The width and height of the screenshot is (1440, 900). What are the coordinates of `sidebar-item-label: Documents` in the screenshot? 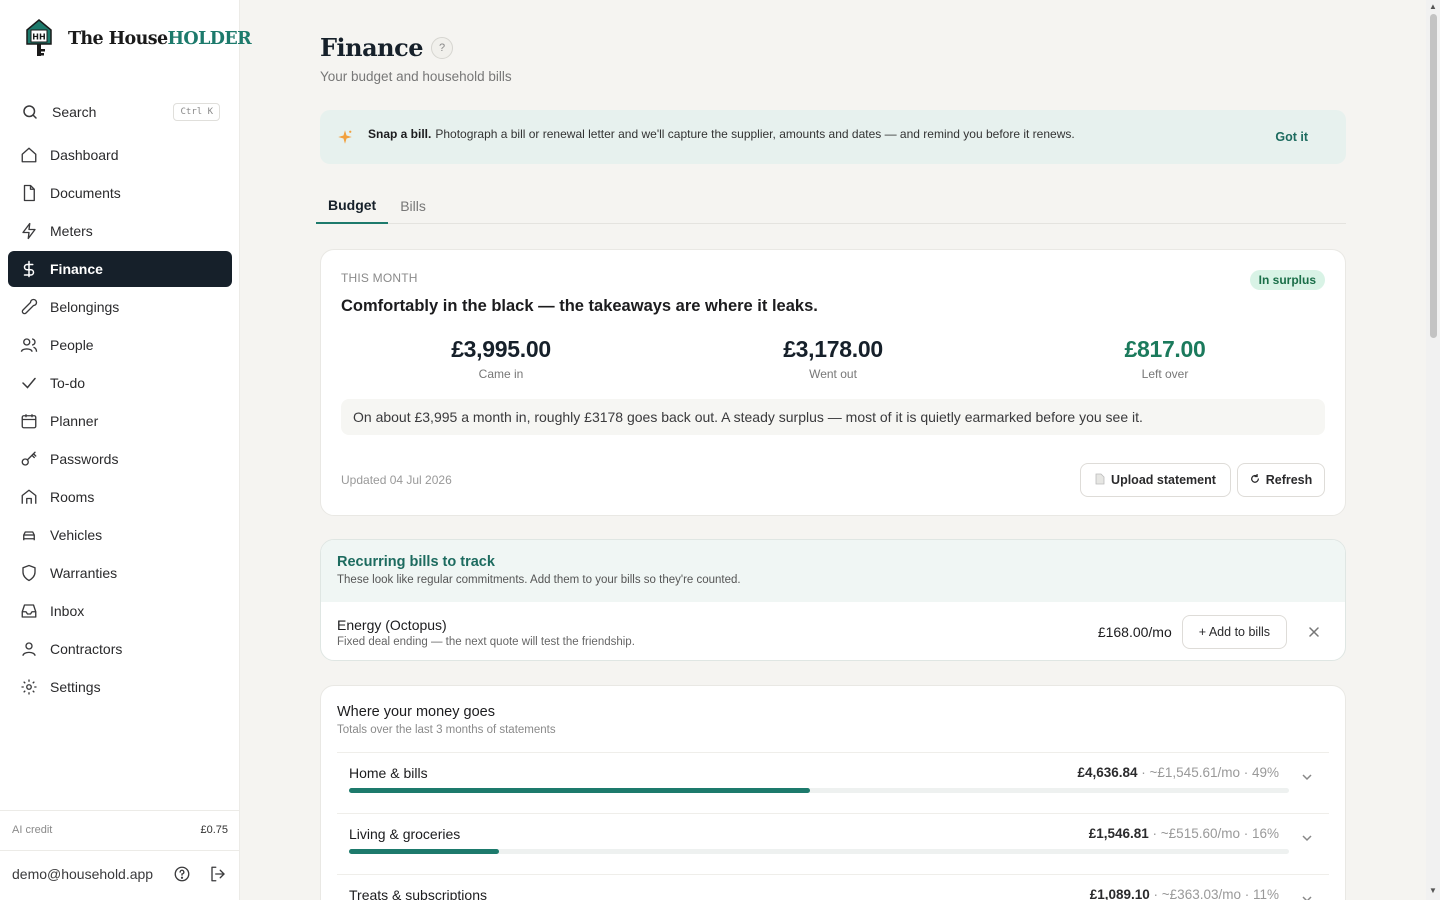 It's located at (85, 193).